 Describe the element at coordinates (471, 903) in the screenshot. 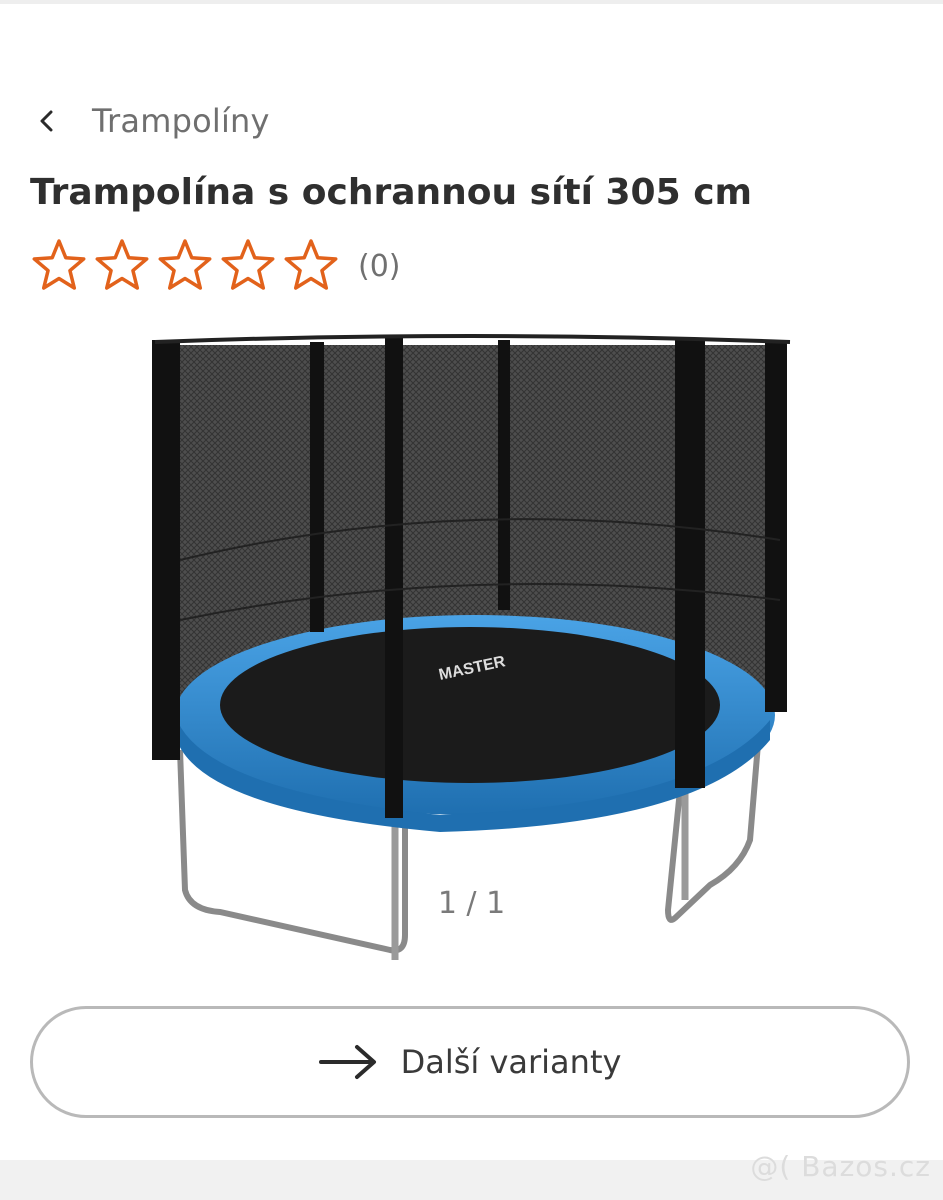

I see `slide-counter: 1 / 1` at that location.